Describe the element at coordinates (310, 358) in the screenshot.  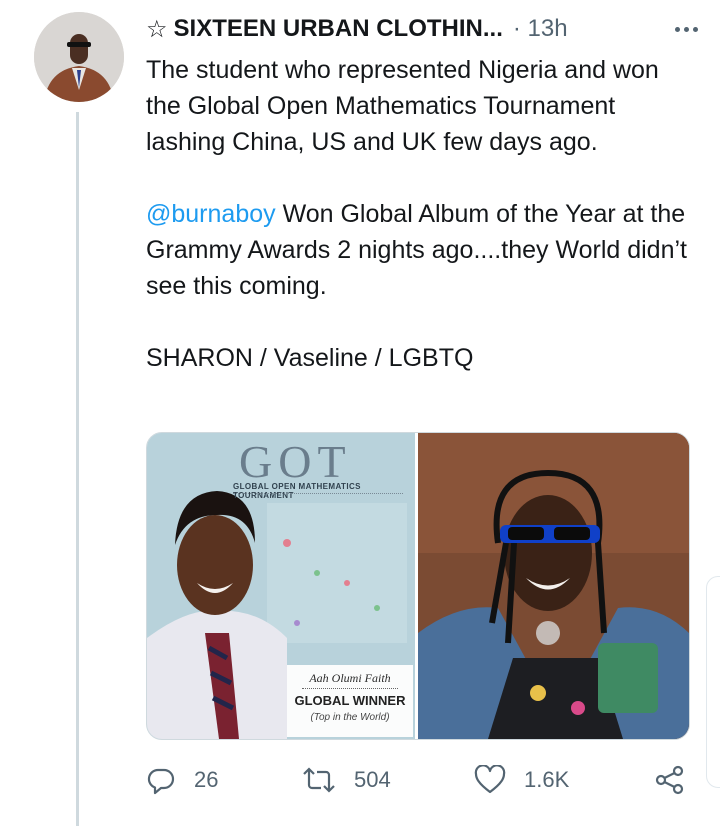
I see `tweet-paragraph-3: SHARON / Vaseline / LGBTQ` at that location.